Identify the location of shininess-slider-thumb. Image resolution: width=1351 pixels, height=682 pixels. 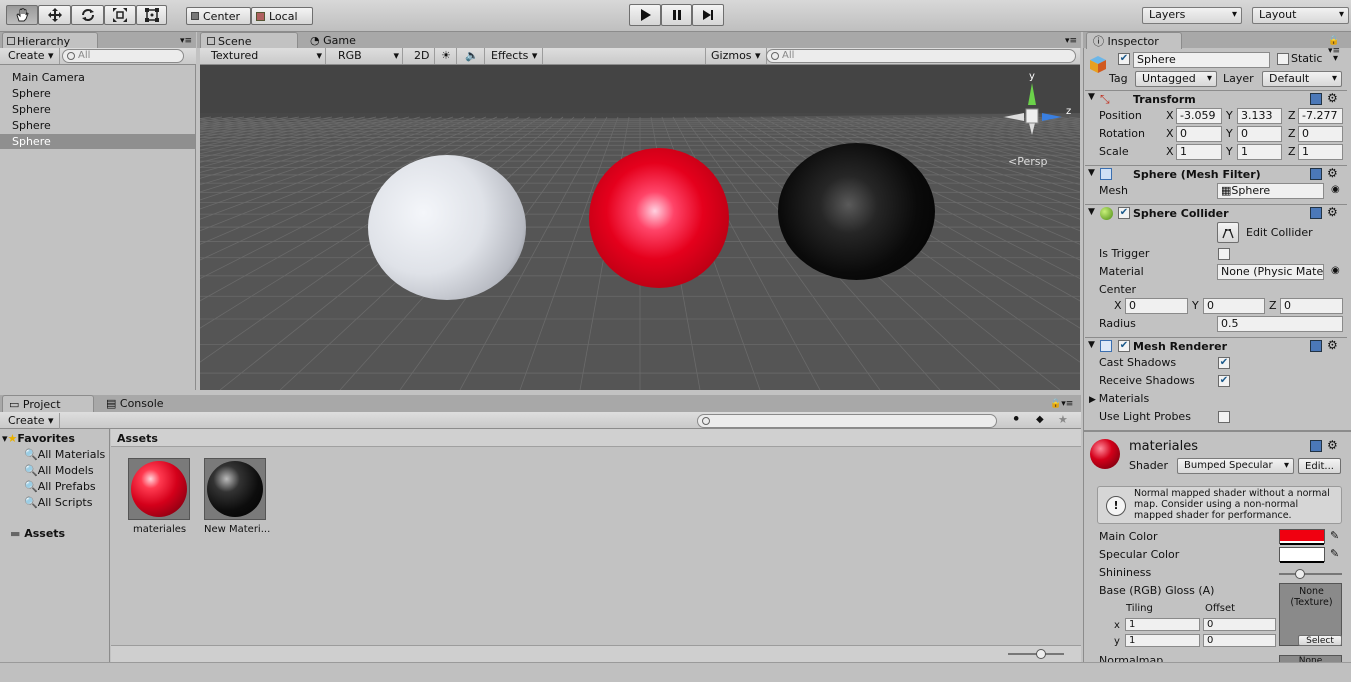
(1299, 574).